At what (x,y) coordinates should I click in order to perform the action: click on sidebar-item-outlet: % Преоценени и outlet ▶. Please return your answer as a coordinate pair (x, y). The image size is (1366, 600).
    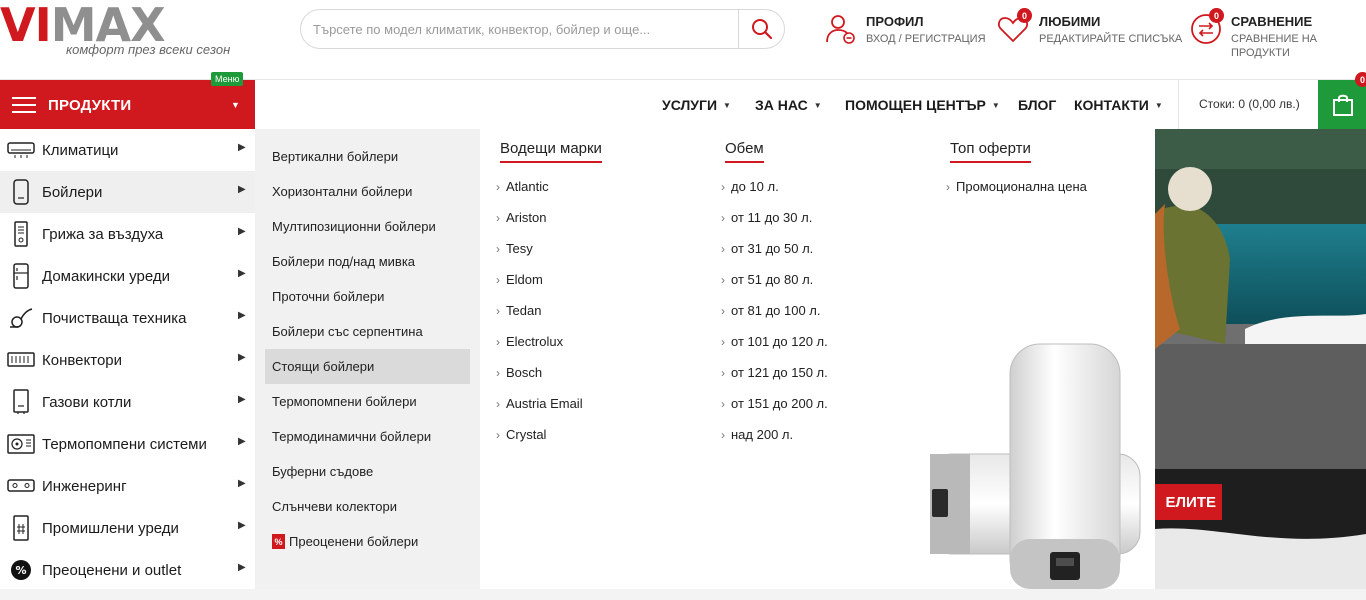
    Looking at the image, I should click on (127, 570).